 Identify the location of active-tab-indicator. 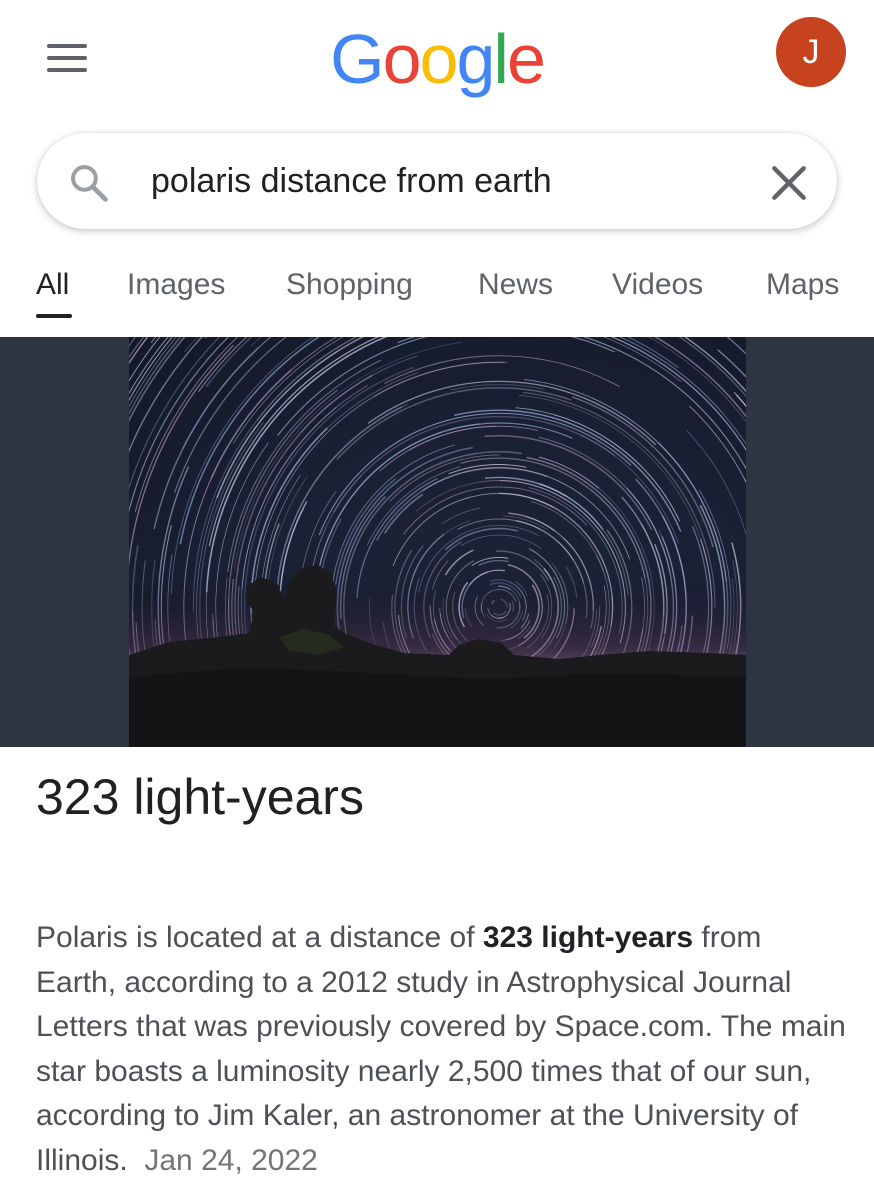
(54, 316).